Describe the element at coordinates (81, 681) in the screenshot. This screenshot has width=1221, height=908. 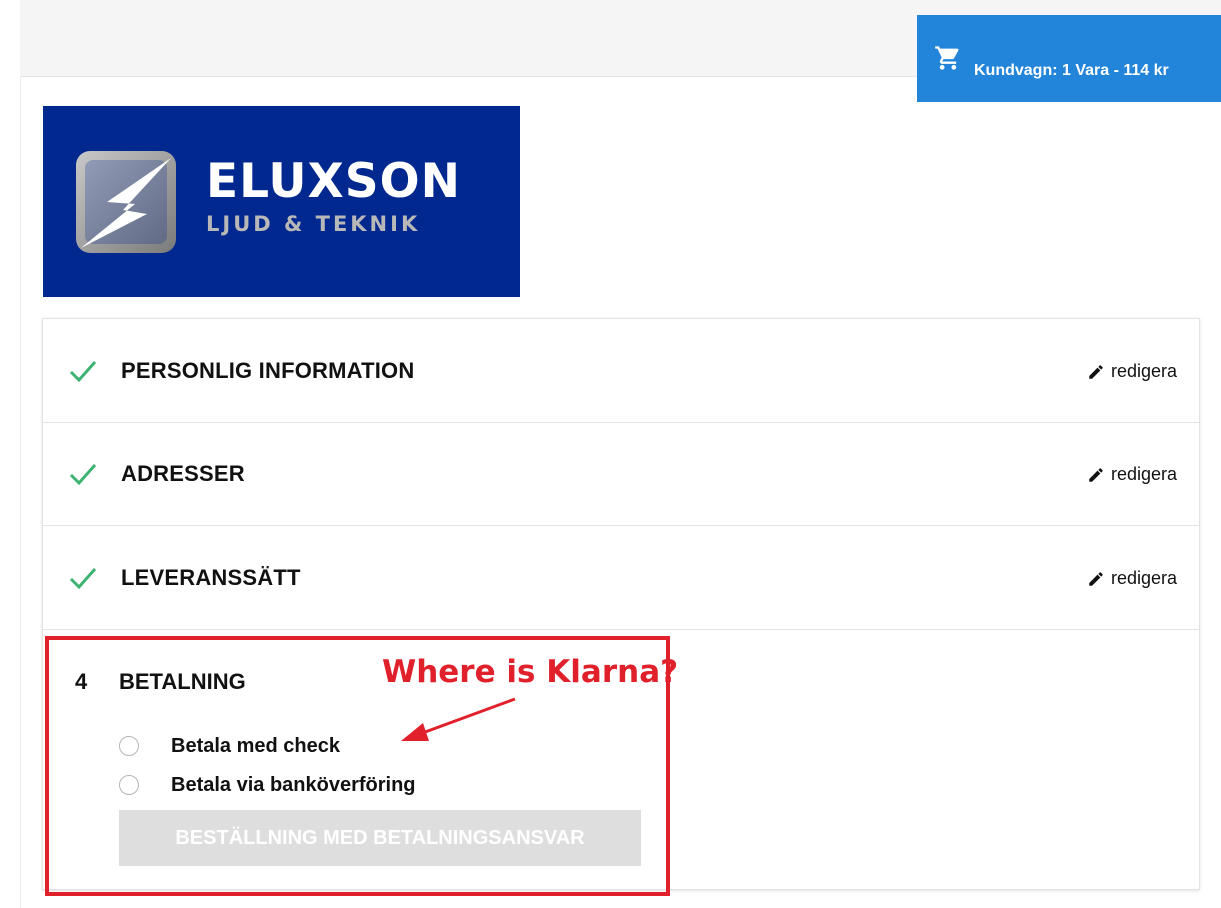
I see `step-number: 4` at that location.